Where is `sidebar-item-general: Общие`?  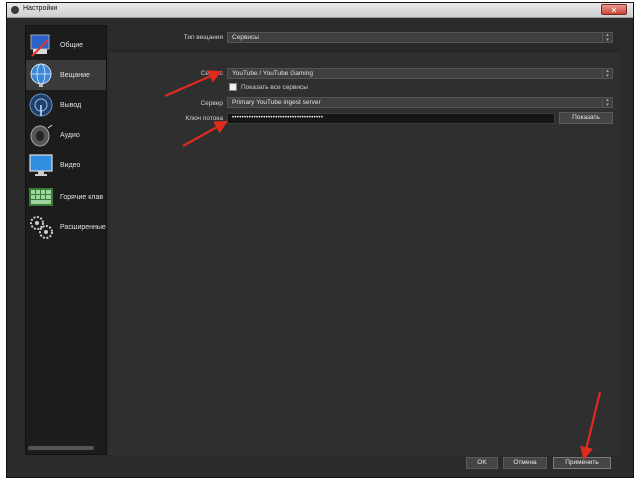
sidebar-item-general: Общие is located at coordinates (66, 45).